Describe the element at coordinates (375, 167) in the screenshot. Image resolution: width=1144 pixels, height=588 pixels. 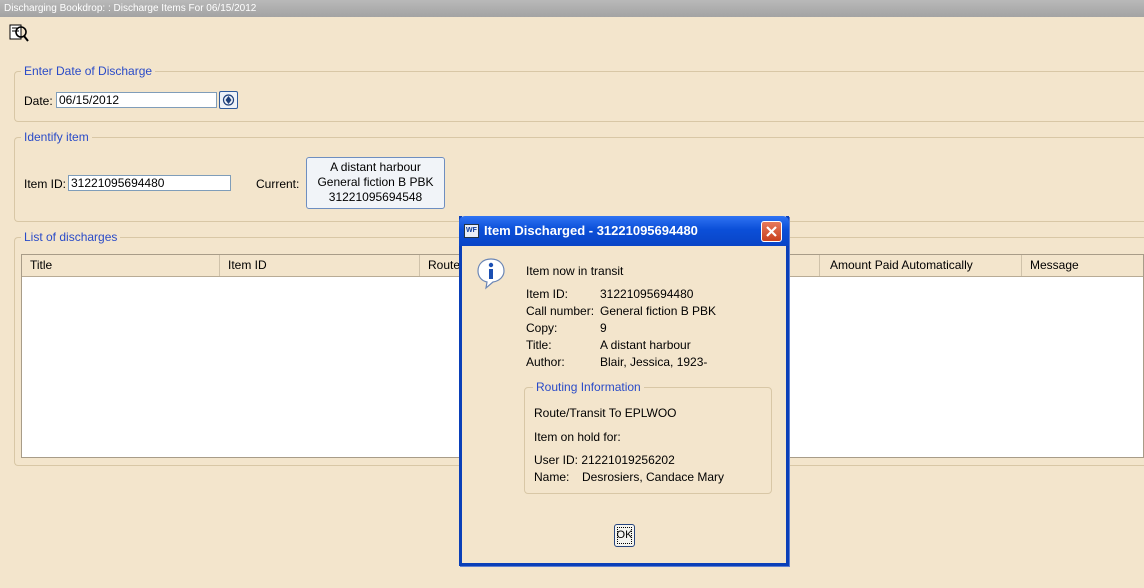
I see `current-item-title: A distant harbour` at that location.